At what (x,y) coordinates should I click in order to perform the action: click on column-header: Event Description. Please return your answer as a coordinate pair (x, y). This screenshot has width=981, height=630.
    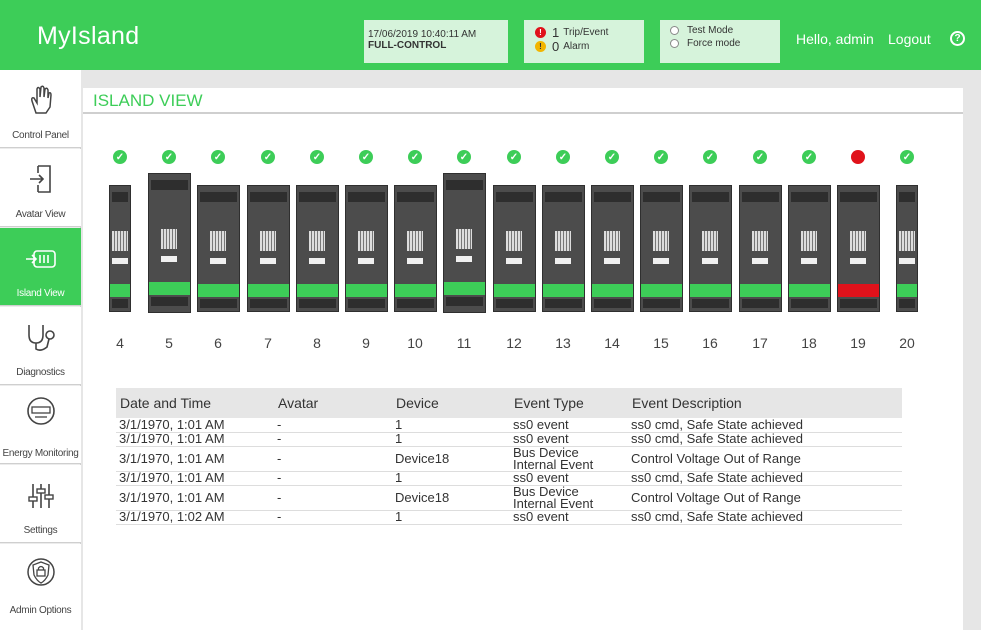
    Looking at the image, I should click on (765, 403).